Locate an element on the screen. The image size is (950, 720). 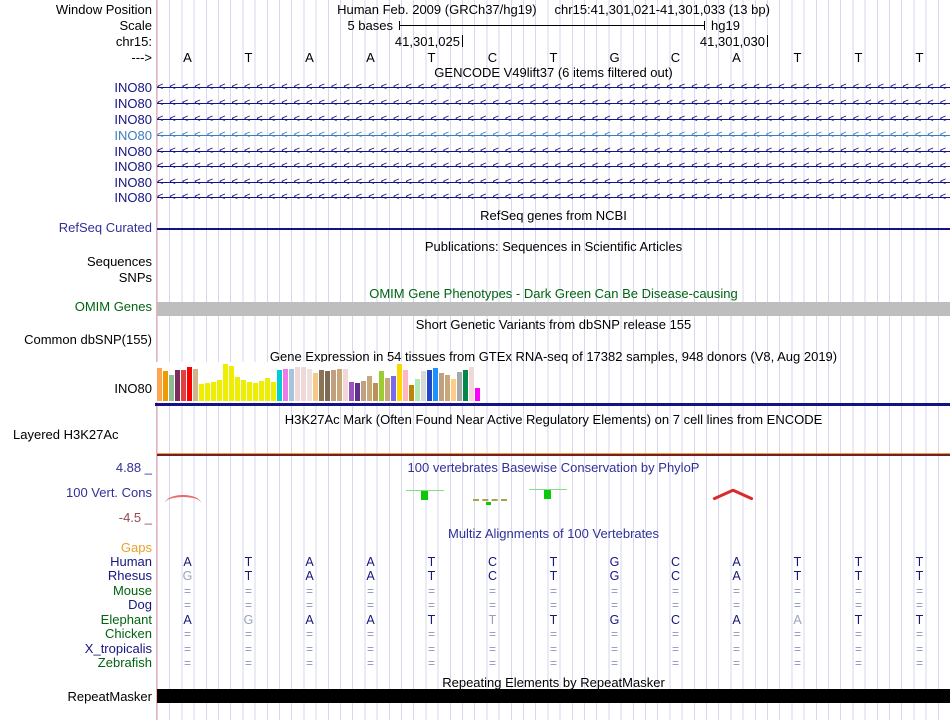
h3k27ac-signal-line is located at coordinates (553, 454).